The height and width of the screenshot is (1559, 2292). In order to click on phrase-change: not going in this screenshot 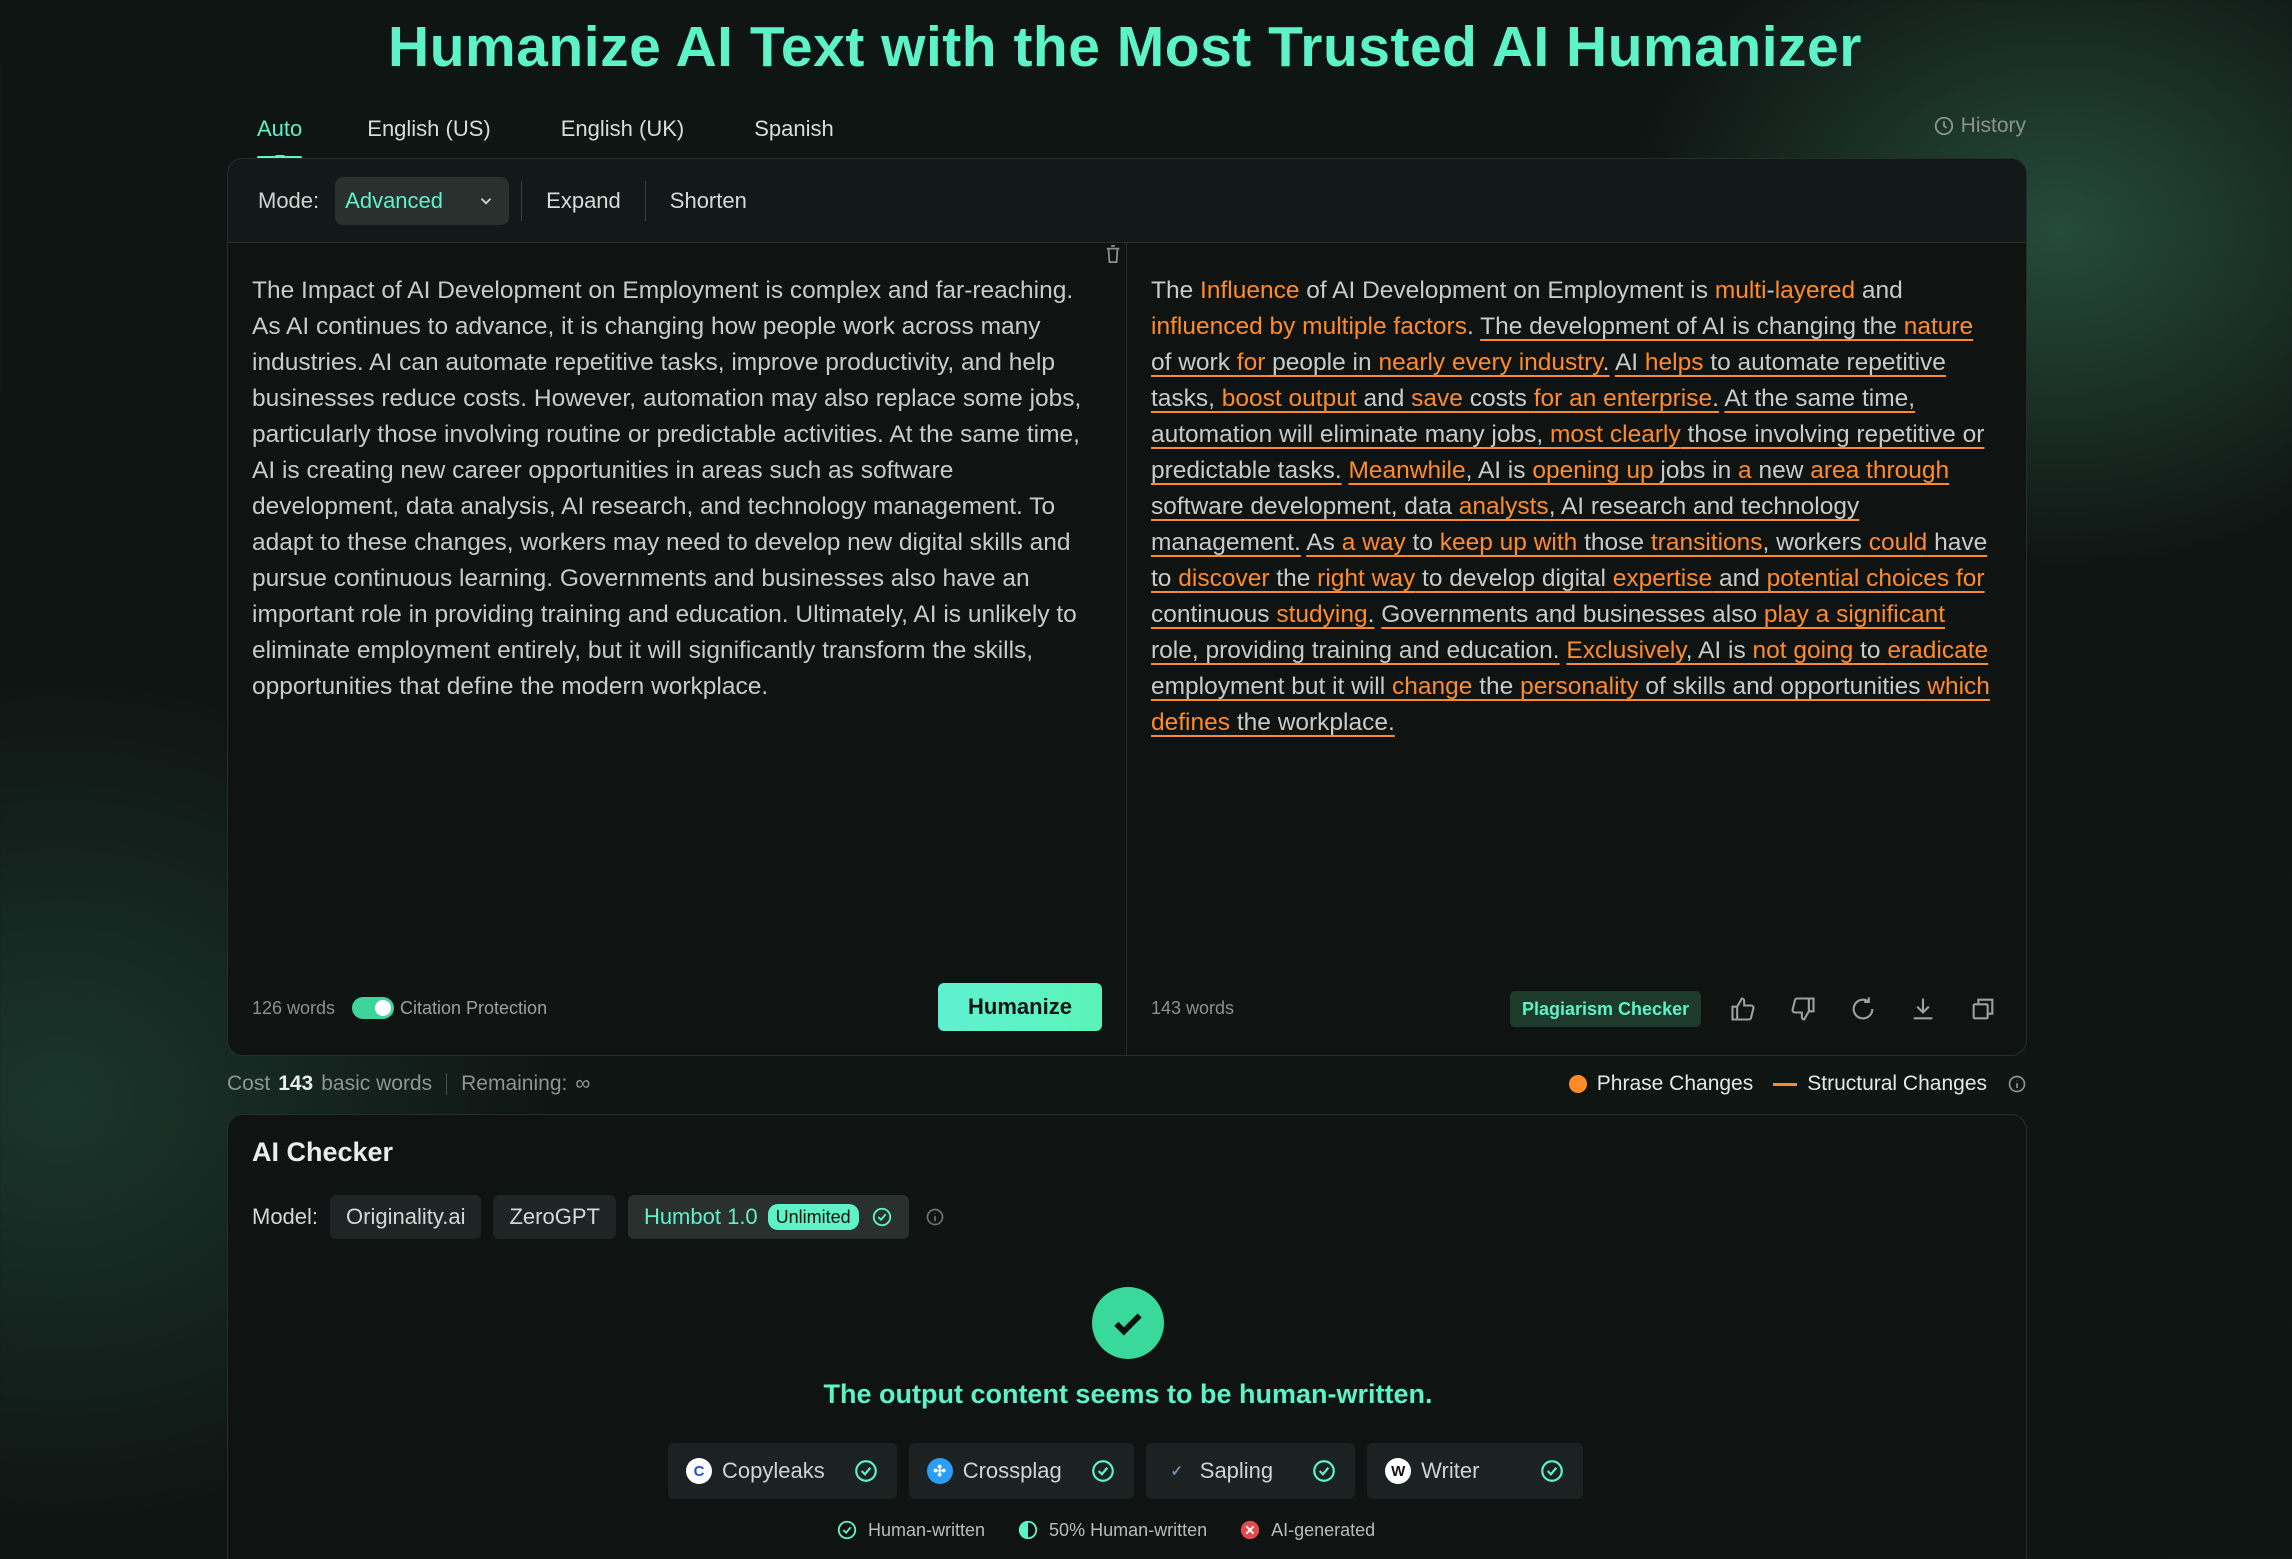, I will do `click(1803, 650)`.